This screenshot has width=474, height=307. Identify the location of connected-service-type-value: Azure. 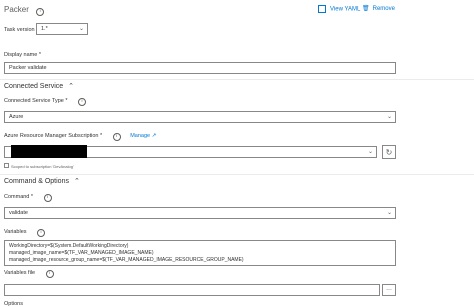
(16, 117).